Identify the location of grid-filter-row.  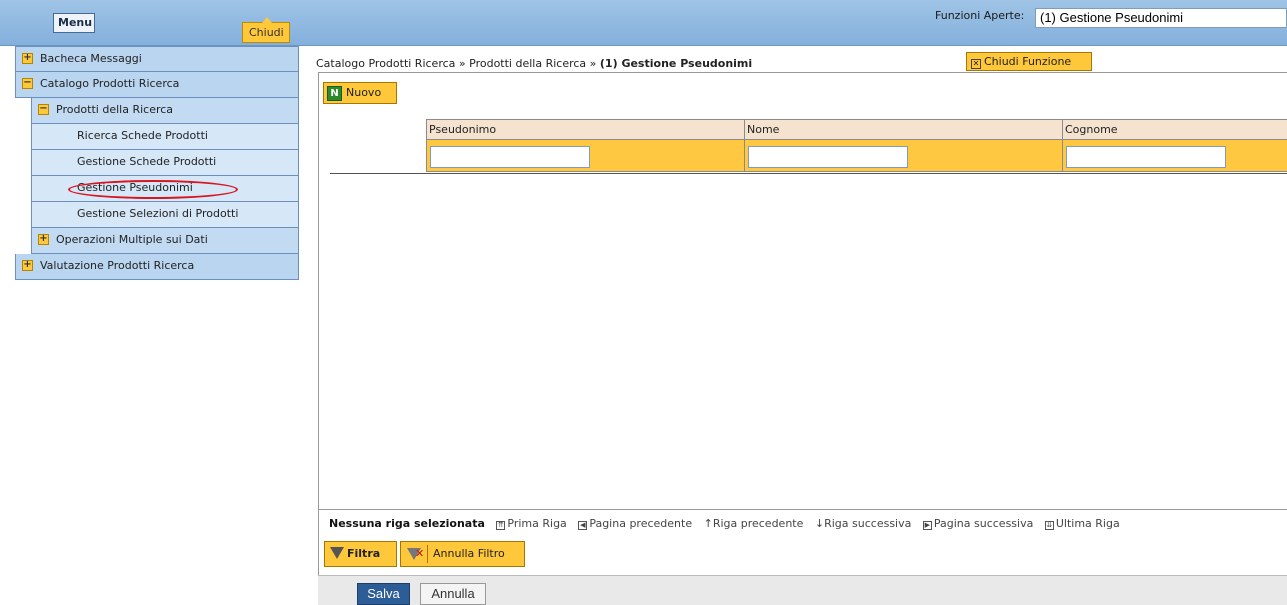
(856, 156).